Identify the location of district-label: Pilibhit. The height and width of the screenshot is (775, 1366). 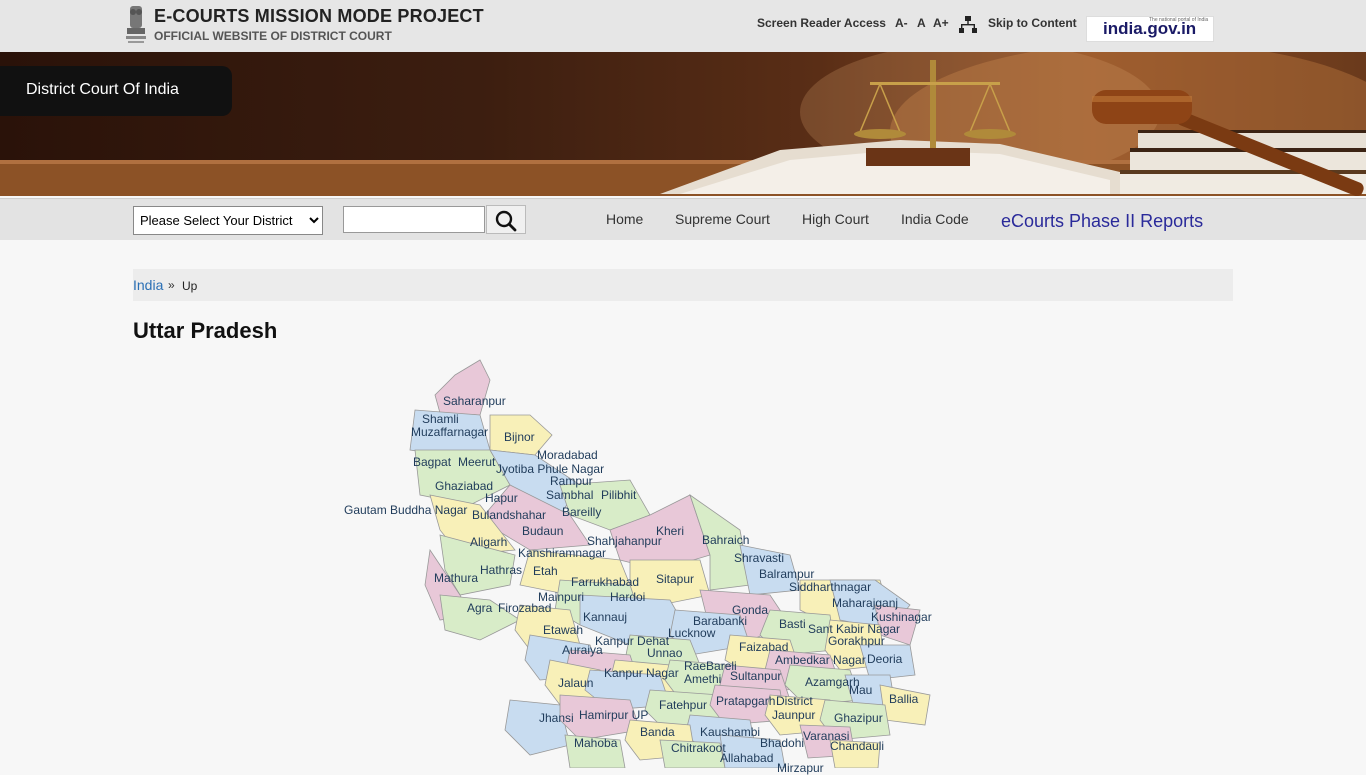
(618, 495).